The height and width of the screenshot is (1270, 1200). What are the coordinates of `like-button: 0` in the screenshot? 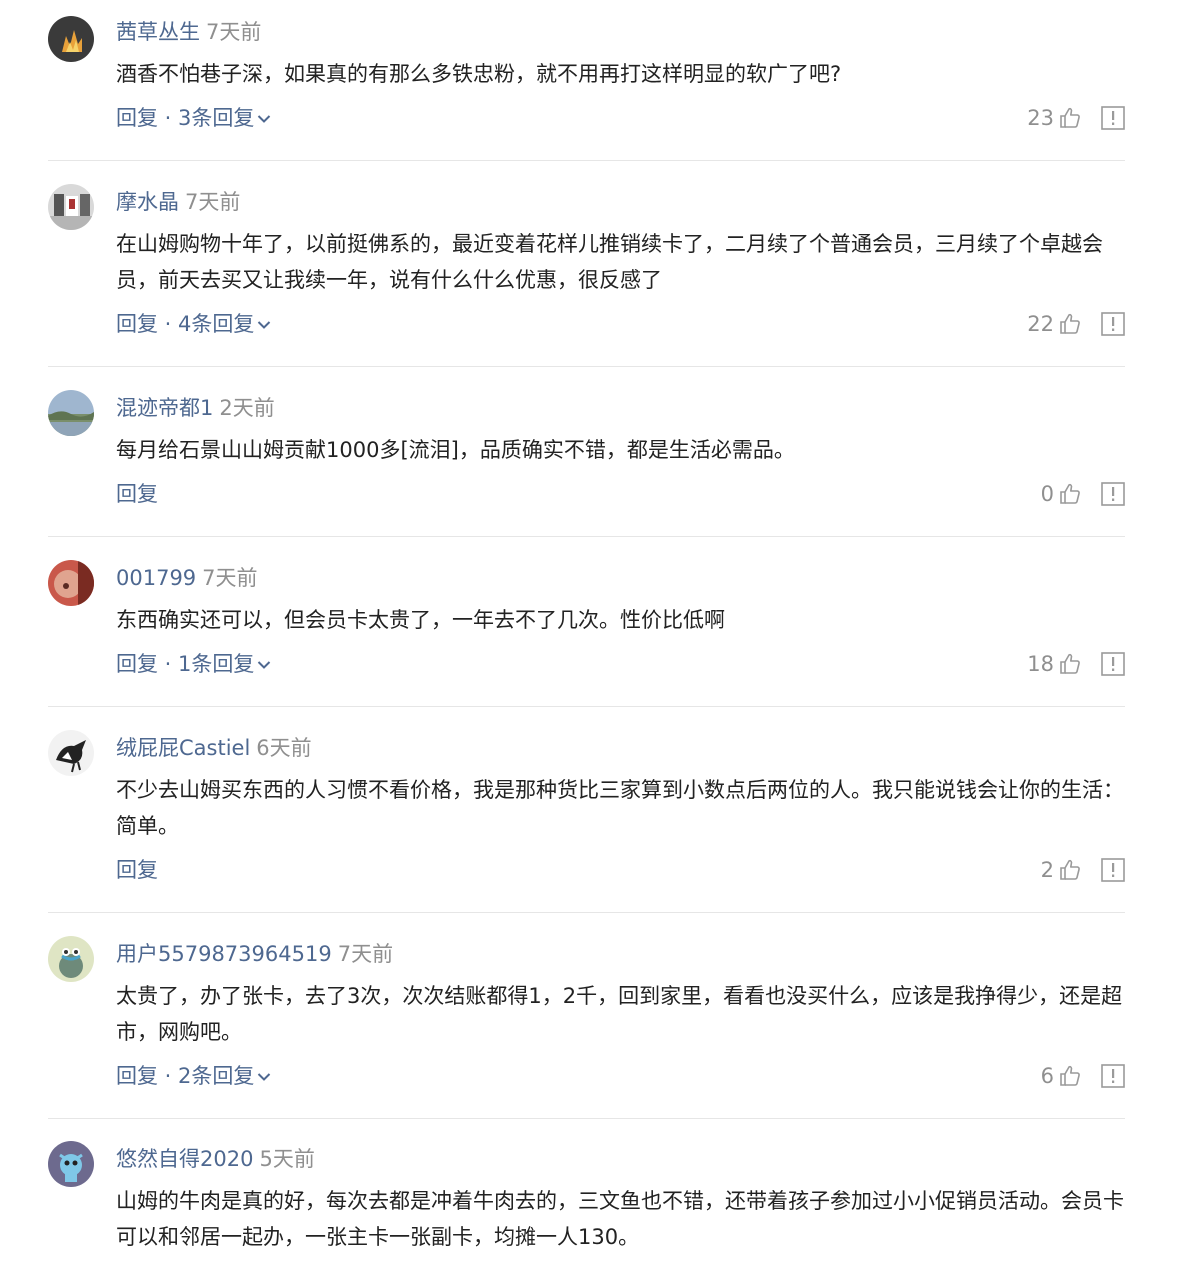 It's located at (1061, 494).